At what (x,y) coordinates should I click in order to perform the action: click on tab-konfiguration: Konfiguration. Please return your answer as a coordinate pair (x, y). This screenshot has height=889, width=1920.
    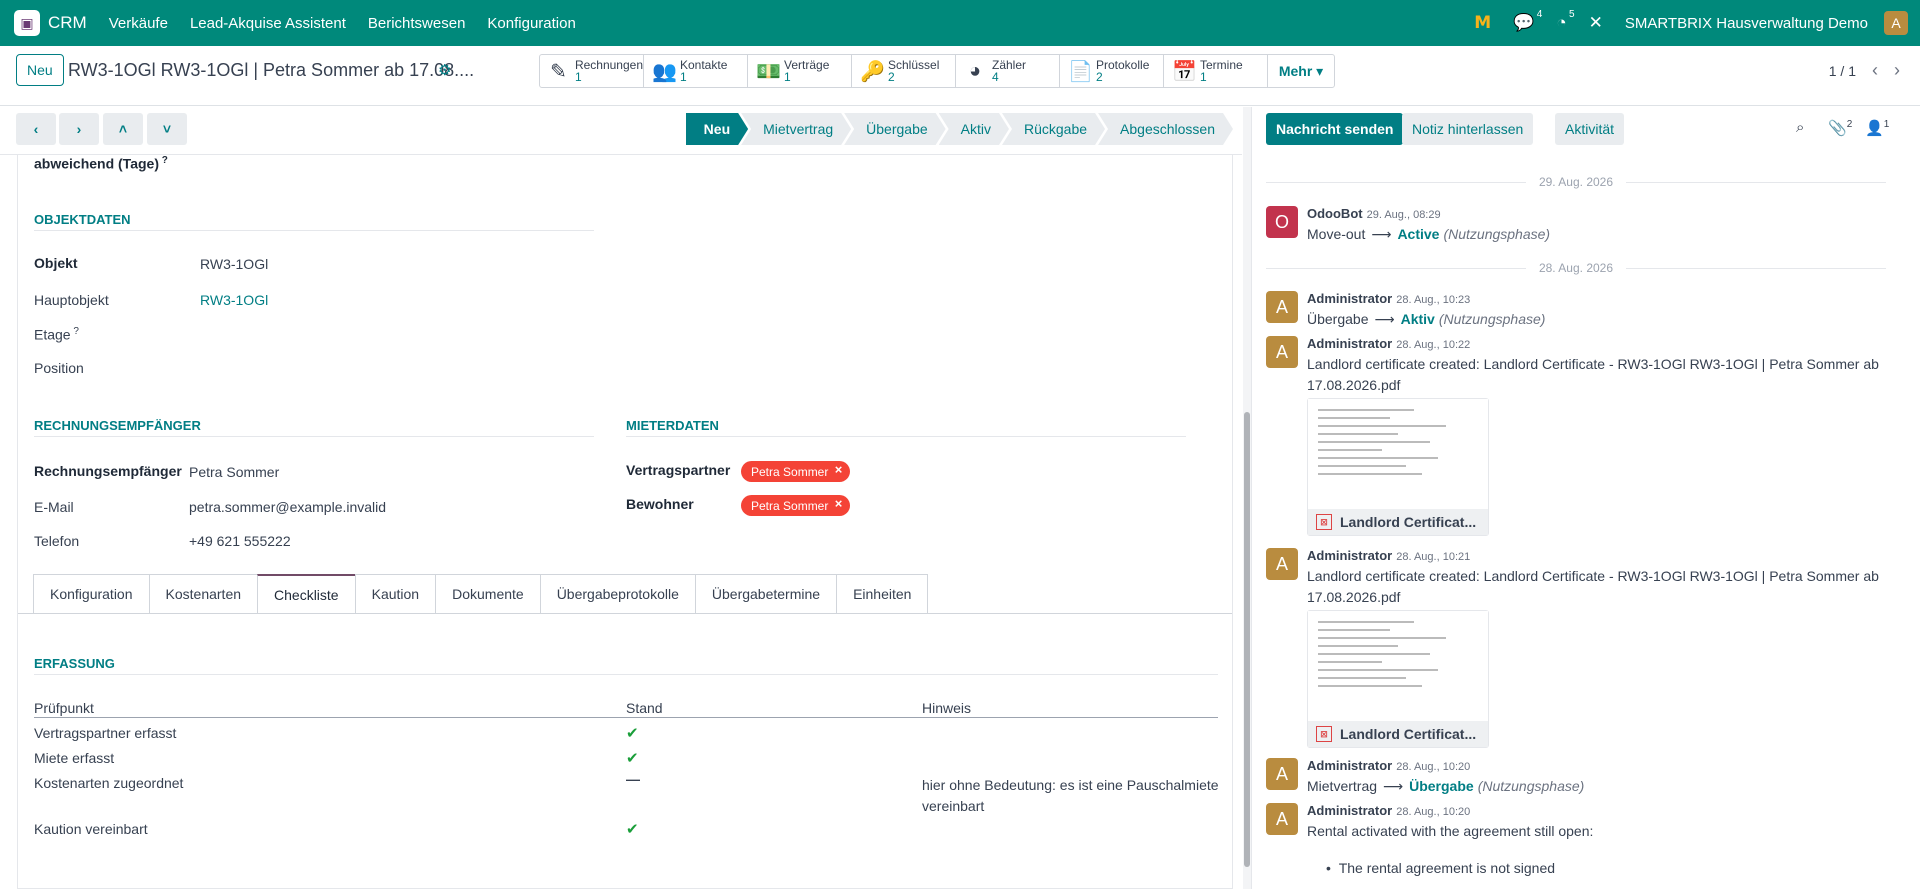
    Looking at the image, I should click on (91, 594).